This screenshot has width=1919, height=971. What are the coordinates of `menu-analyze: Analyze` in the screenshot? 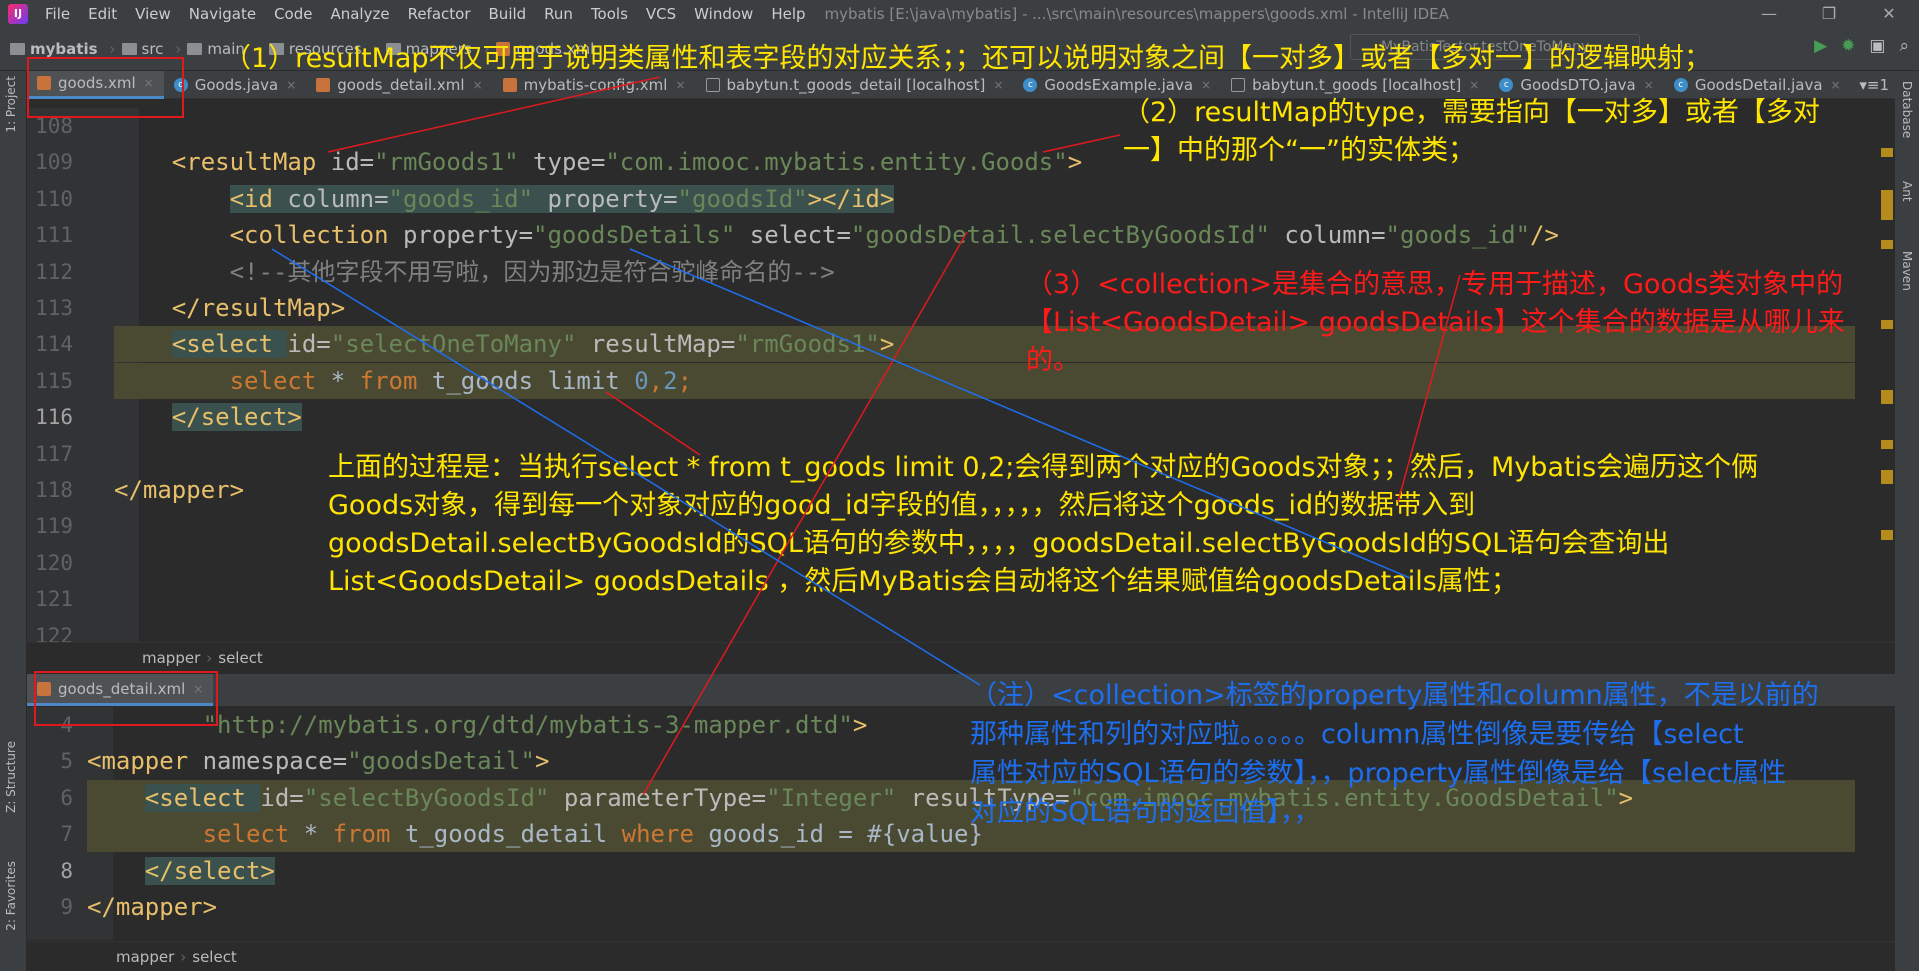 It's located at (359, 14).